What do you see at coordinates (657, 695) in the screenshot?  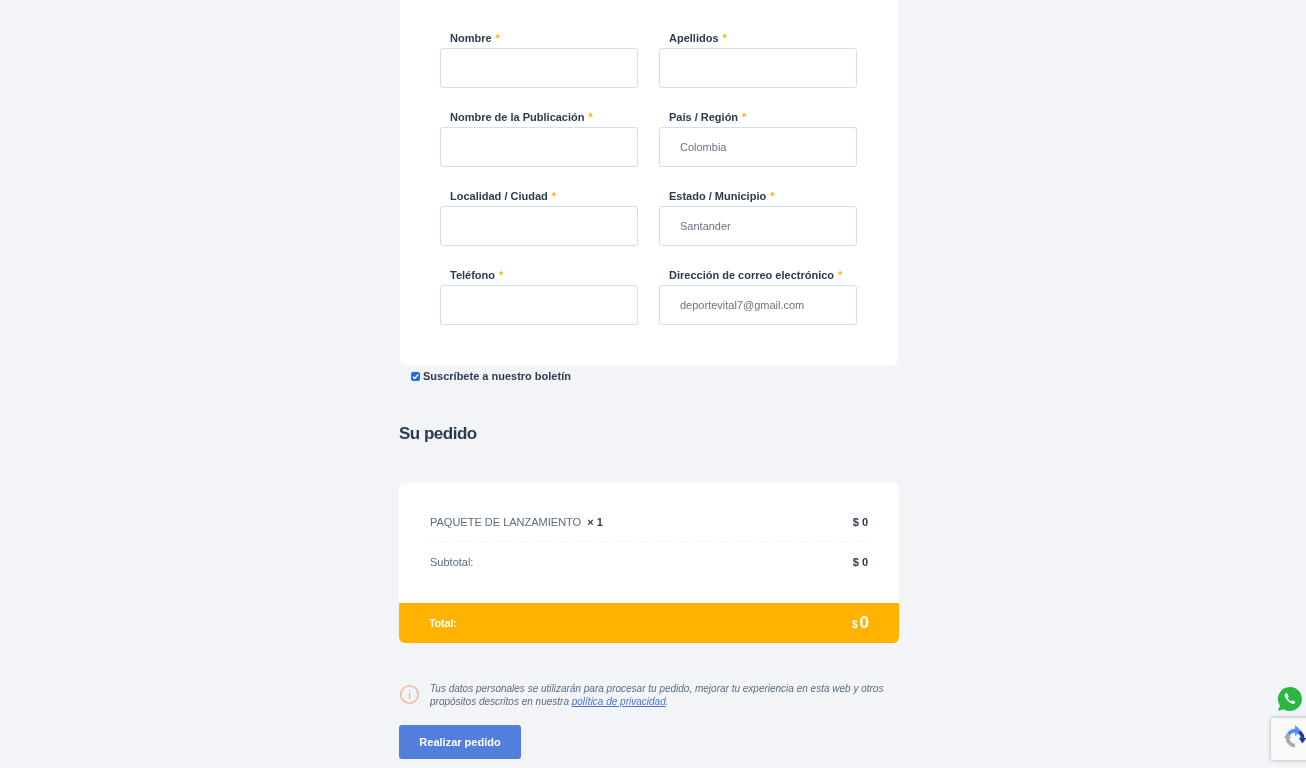 I see `privacy-notice: Tus datos personales se utilizarán para procesar tu pedido, mejorar tu experiencia en esta web y otros propósitos descritos en nuestra política de privacidad.` at bounding box center [657, 695].